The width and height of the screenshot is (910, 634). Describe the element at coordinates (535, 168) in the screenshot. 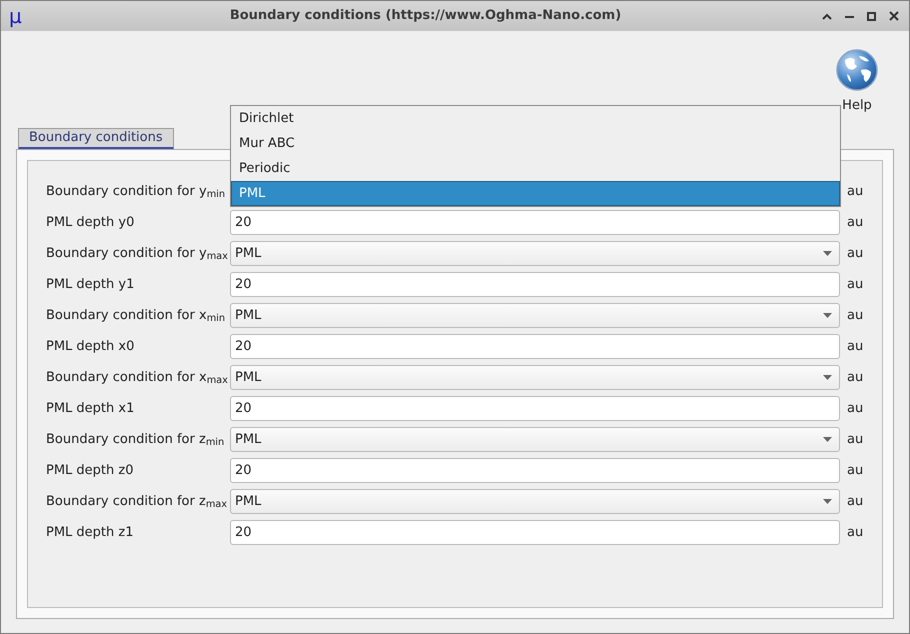

I see `dropdown-option: Periodic` at that location.